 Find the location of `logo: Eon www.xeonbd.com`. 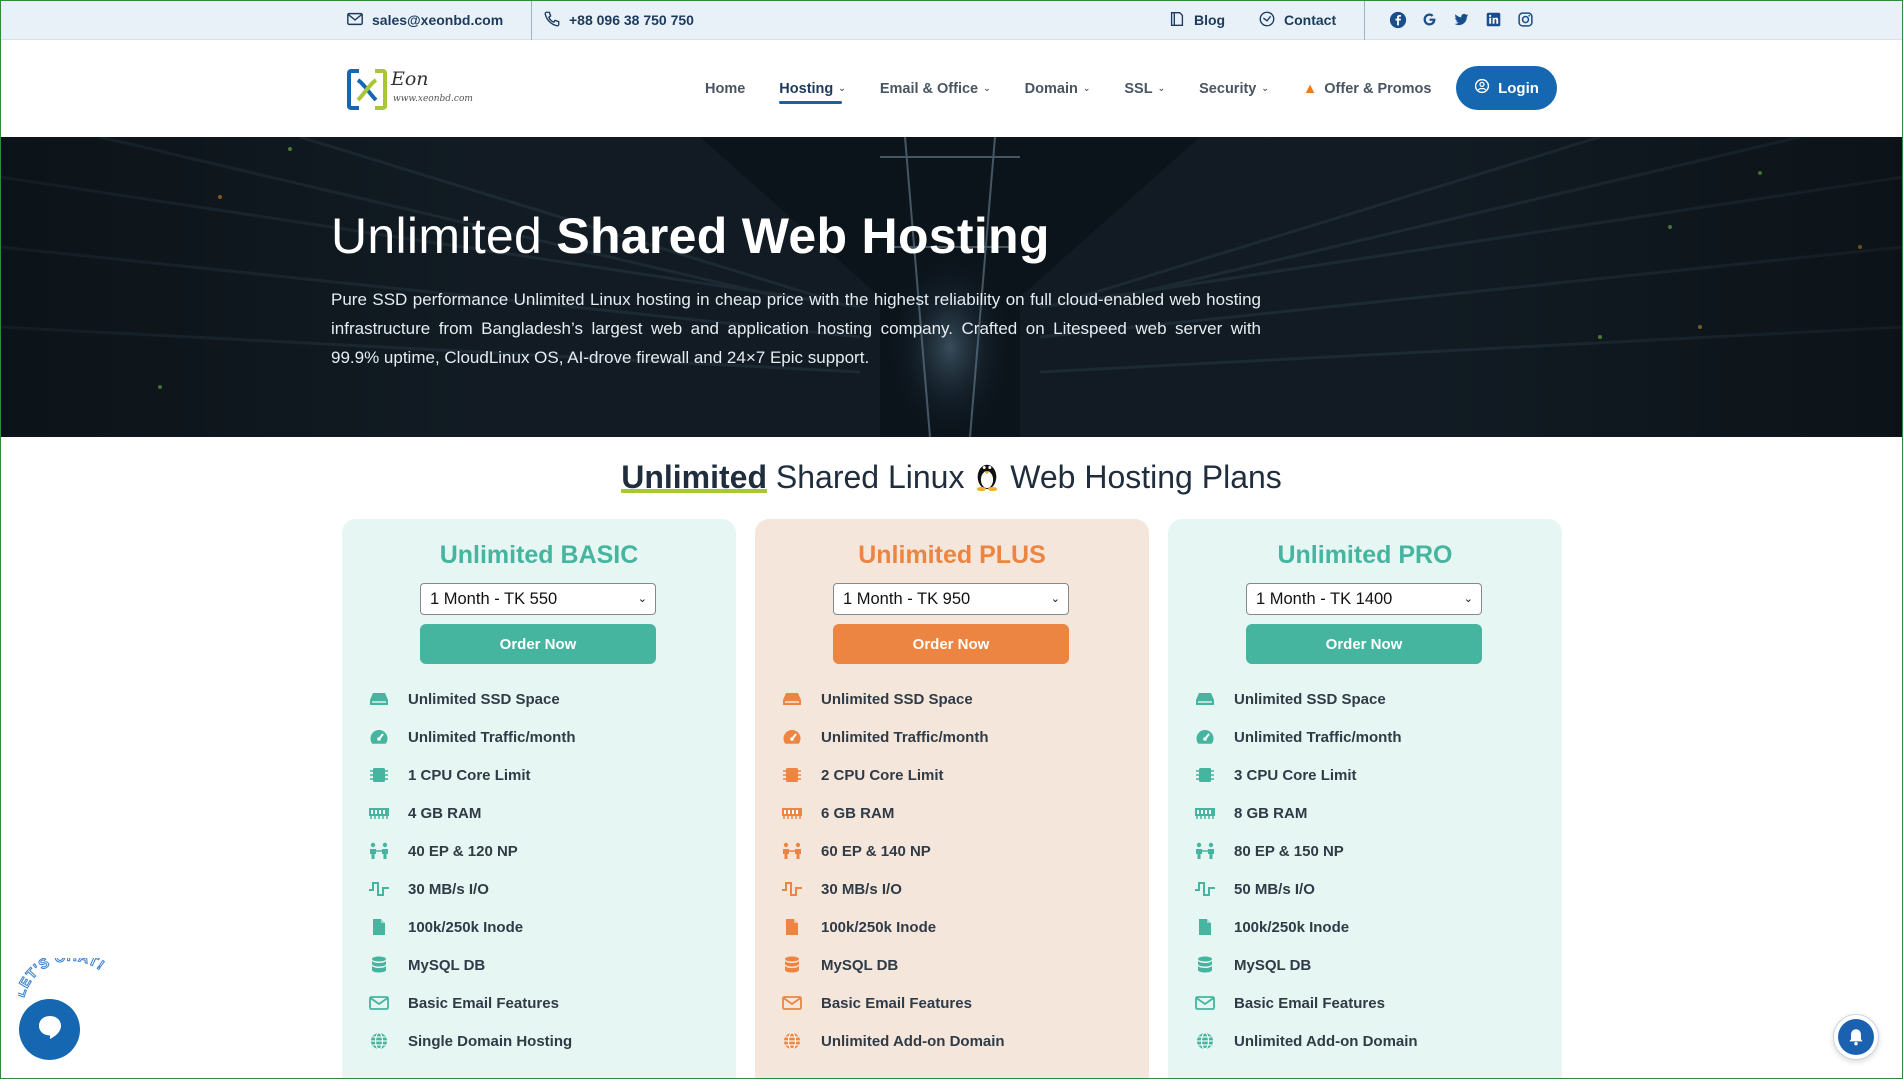

logo: Eon www.xeonbd.com is located at coordinates (412, 87).